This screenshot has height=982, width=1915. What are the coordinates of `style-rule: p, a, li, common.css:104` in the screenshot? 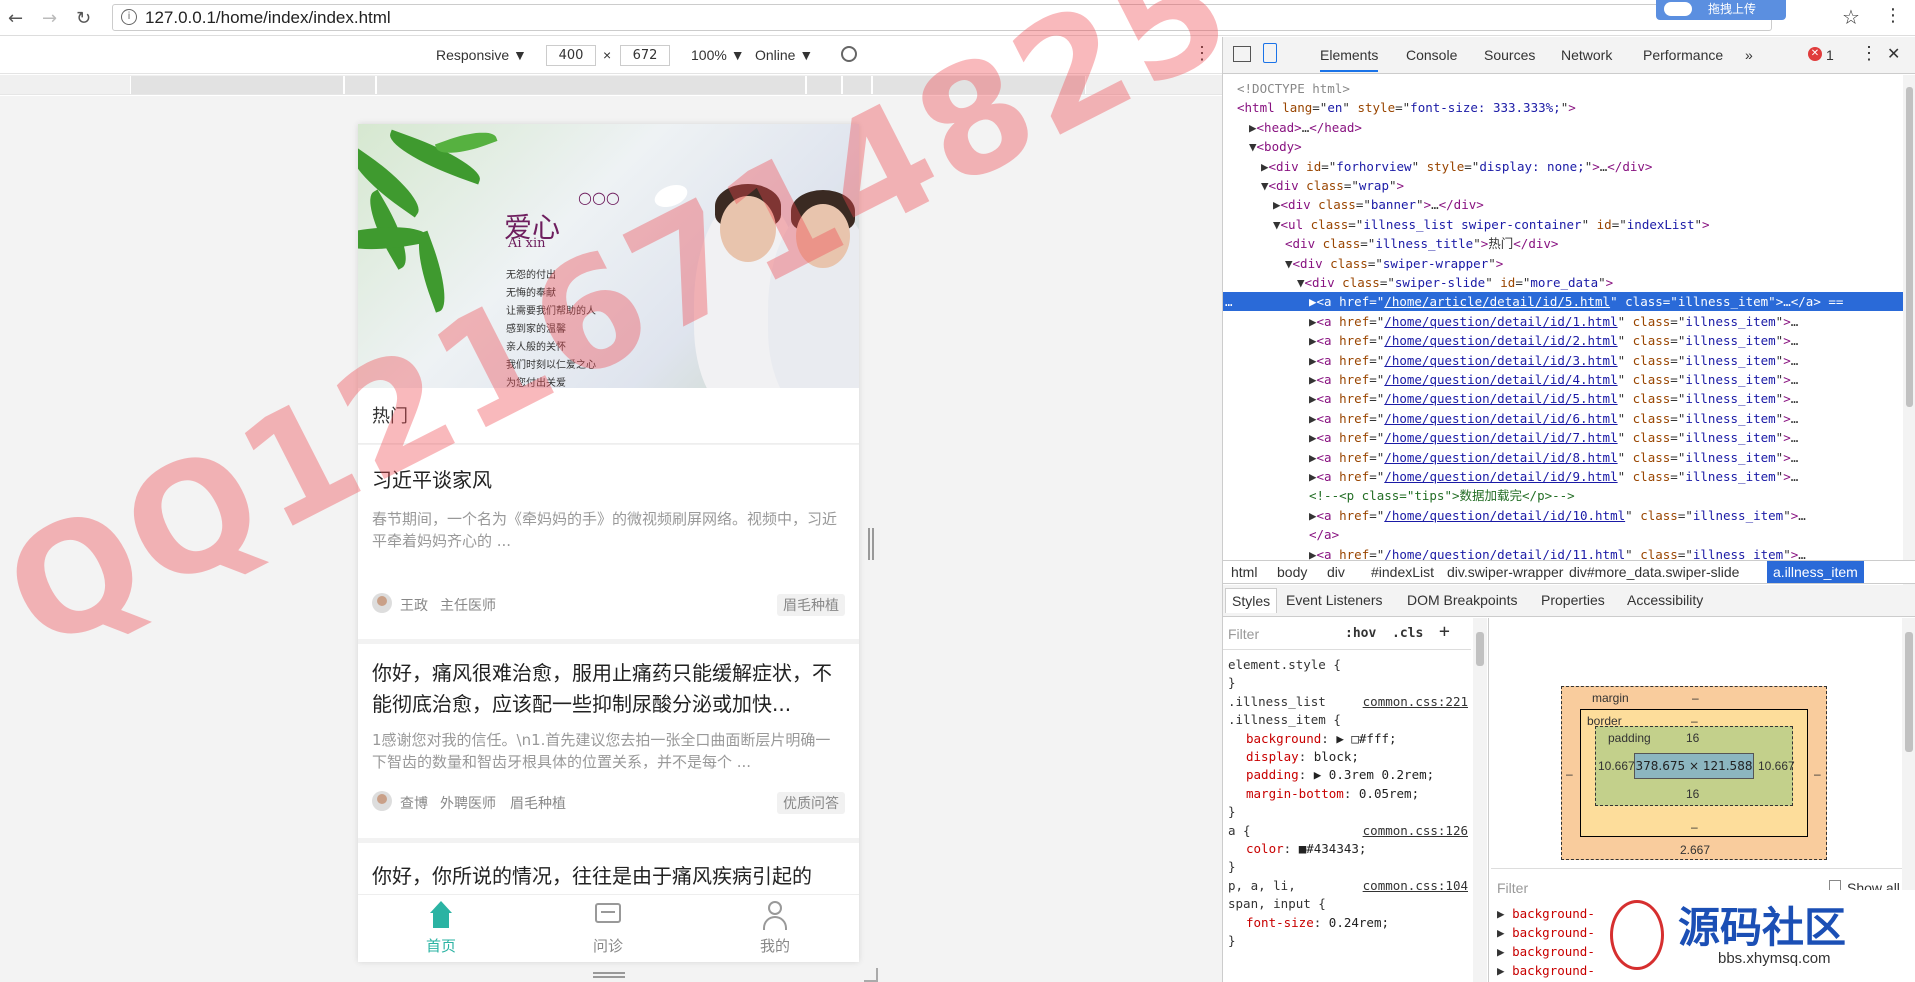 It's located at (1350, 886).